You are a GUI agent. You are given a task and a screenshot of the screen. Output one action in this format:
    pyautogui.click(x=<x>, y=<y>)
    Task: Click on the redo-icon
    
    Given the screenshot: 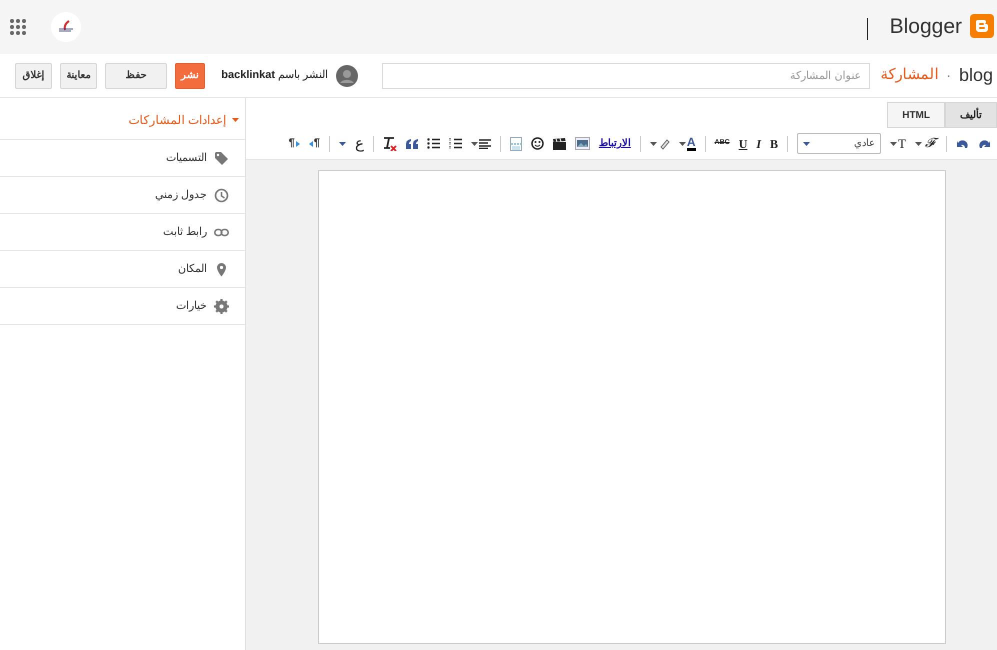 What is the action you would take?
    pyautogui.click(x=984, y=143)
    